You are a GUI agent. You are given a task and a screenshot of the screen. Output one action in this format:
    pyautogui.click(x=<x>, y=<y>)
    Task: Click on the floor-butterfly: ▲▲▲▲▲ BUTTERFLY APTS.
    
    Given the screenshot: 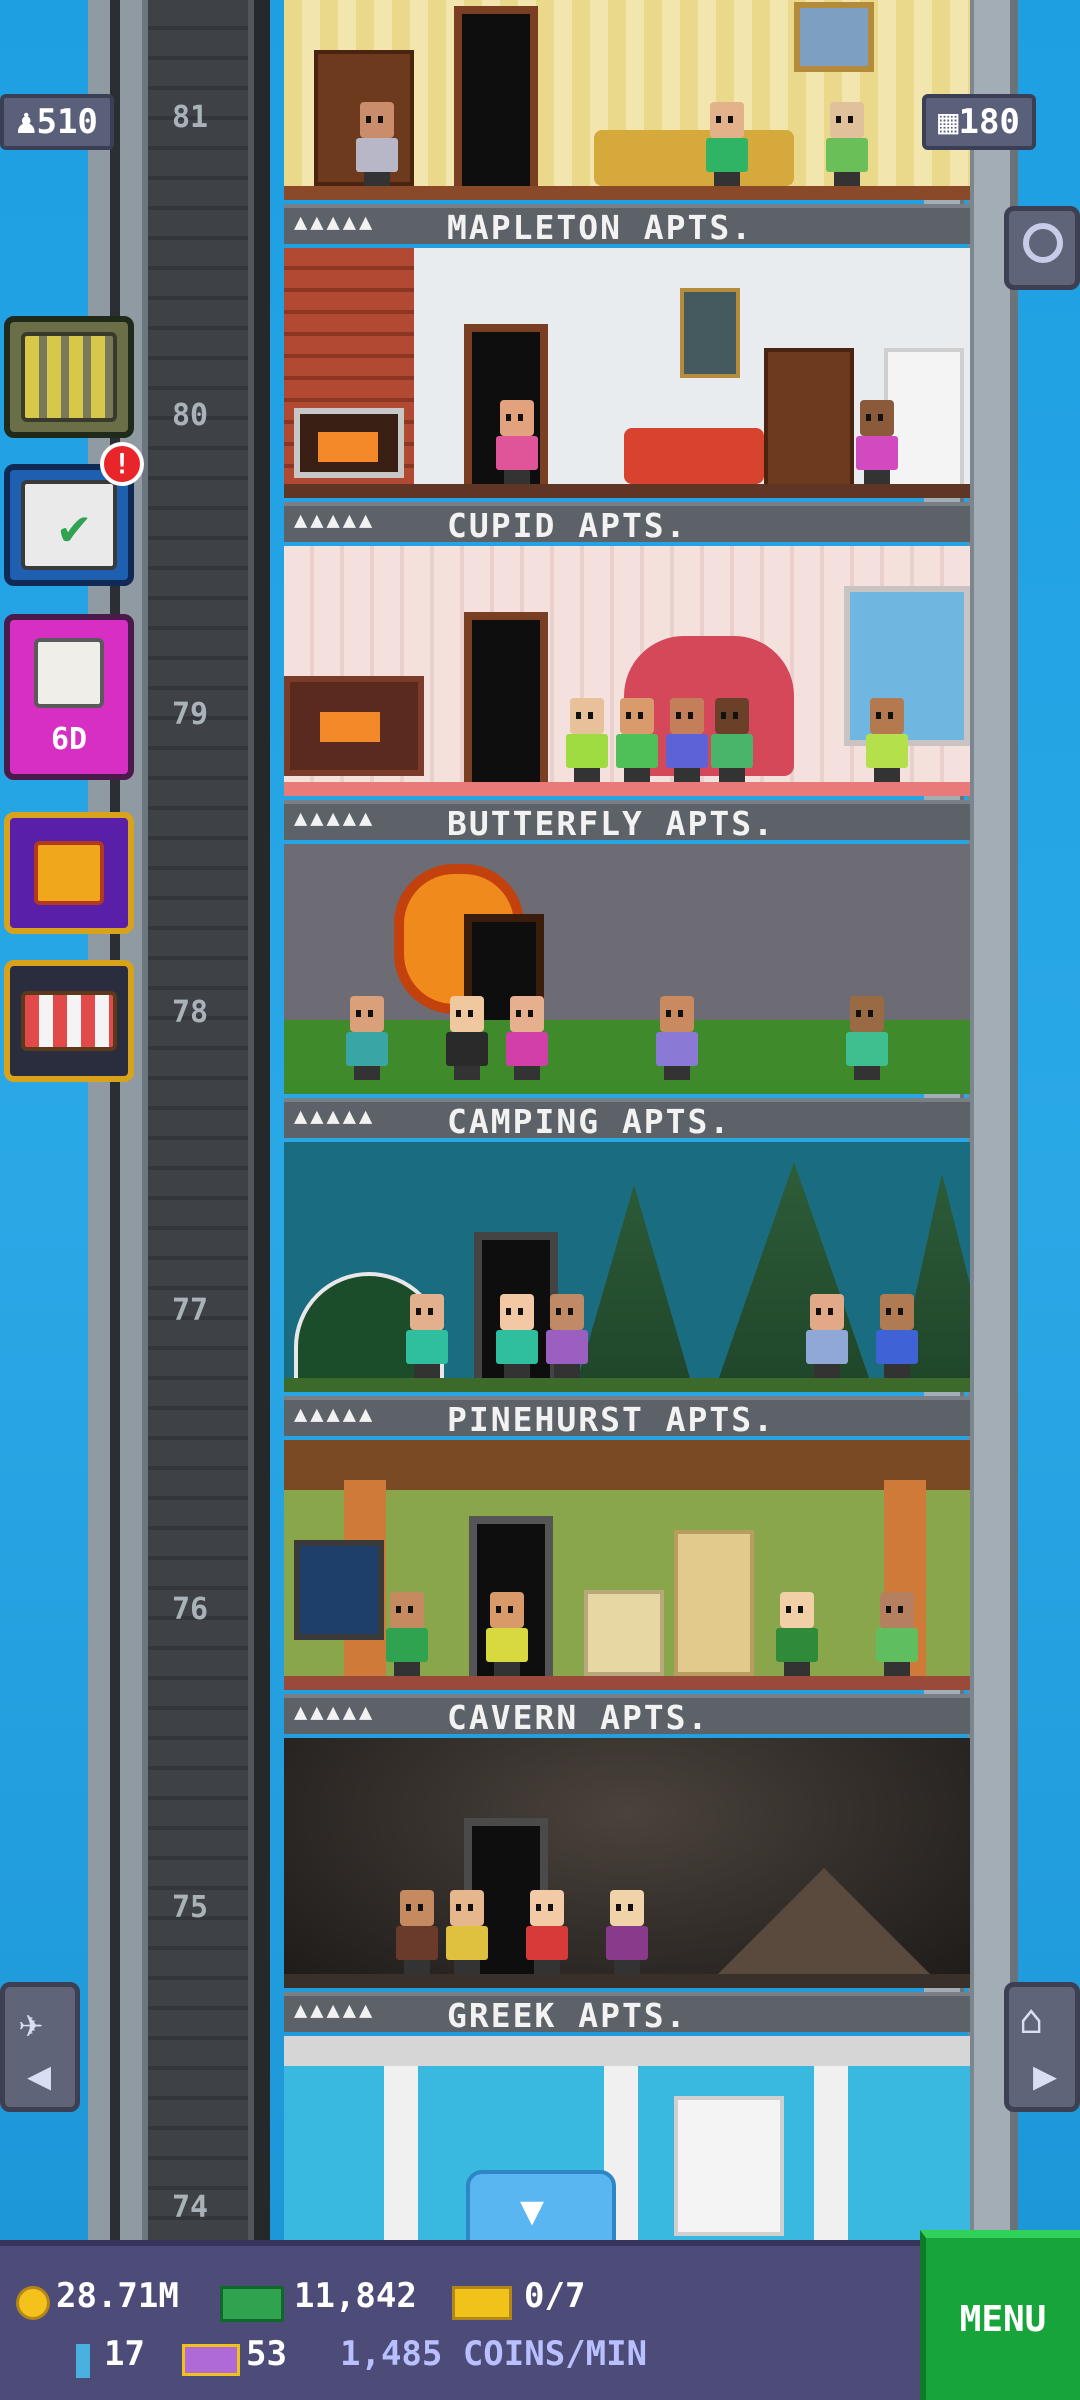 What is the action you would take?
    pyautogui.click(x=627, y=695)
    